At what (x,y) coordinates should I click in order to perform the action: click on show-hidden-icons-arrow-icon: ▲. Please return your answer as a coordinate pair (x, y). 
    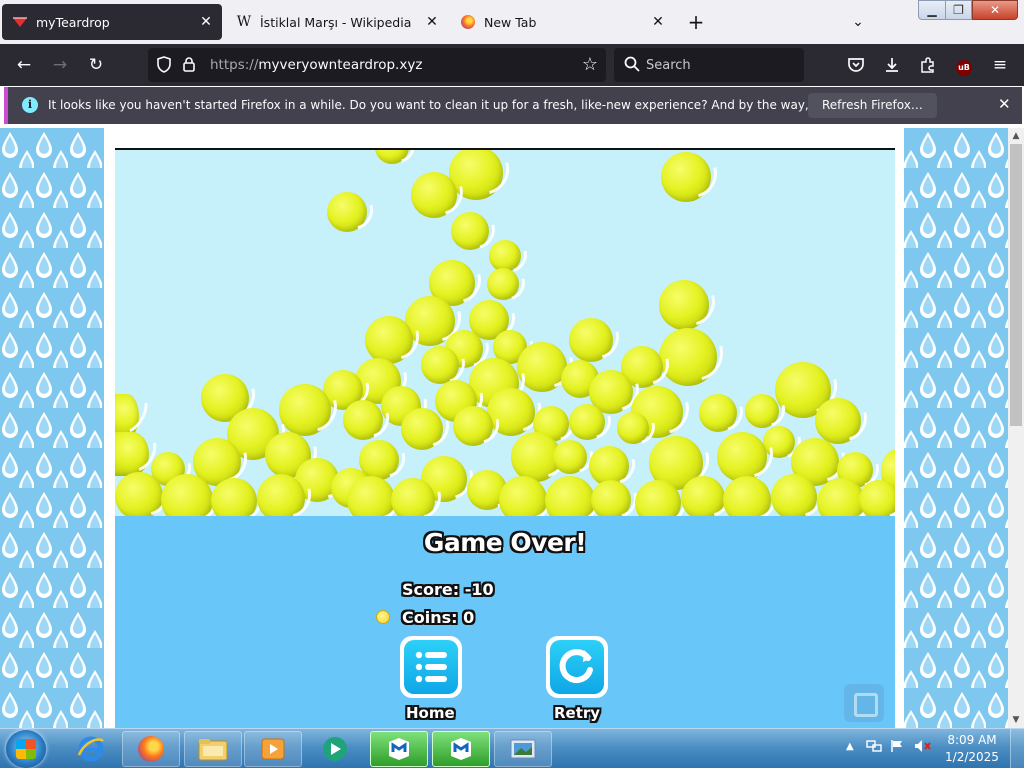
    Looking at the image, I should click on (850, 746).